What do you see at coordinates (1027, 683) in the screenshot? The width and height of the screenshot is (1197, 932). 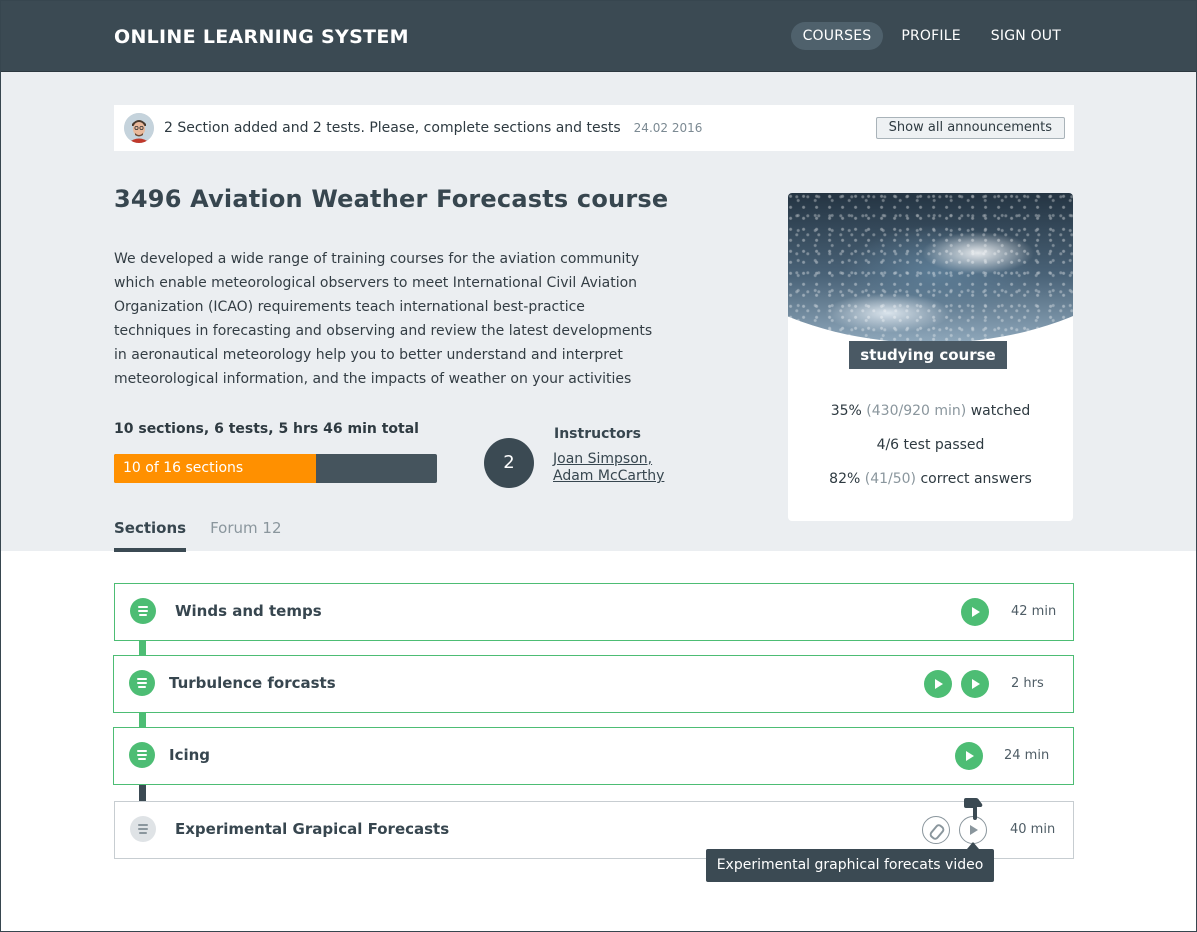 I see `section-duration: 2 hrs` at bounding box center [1027, 683].